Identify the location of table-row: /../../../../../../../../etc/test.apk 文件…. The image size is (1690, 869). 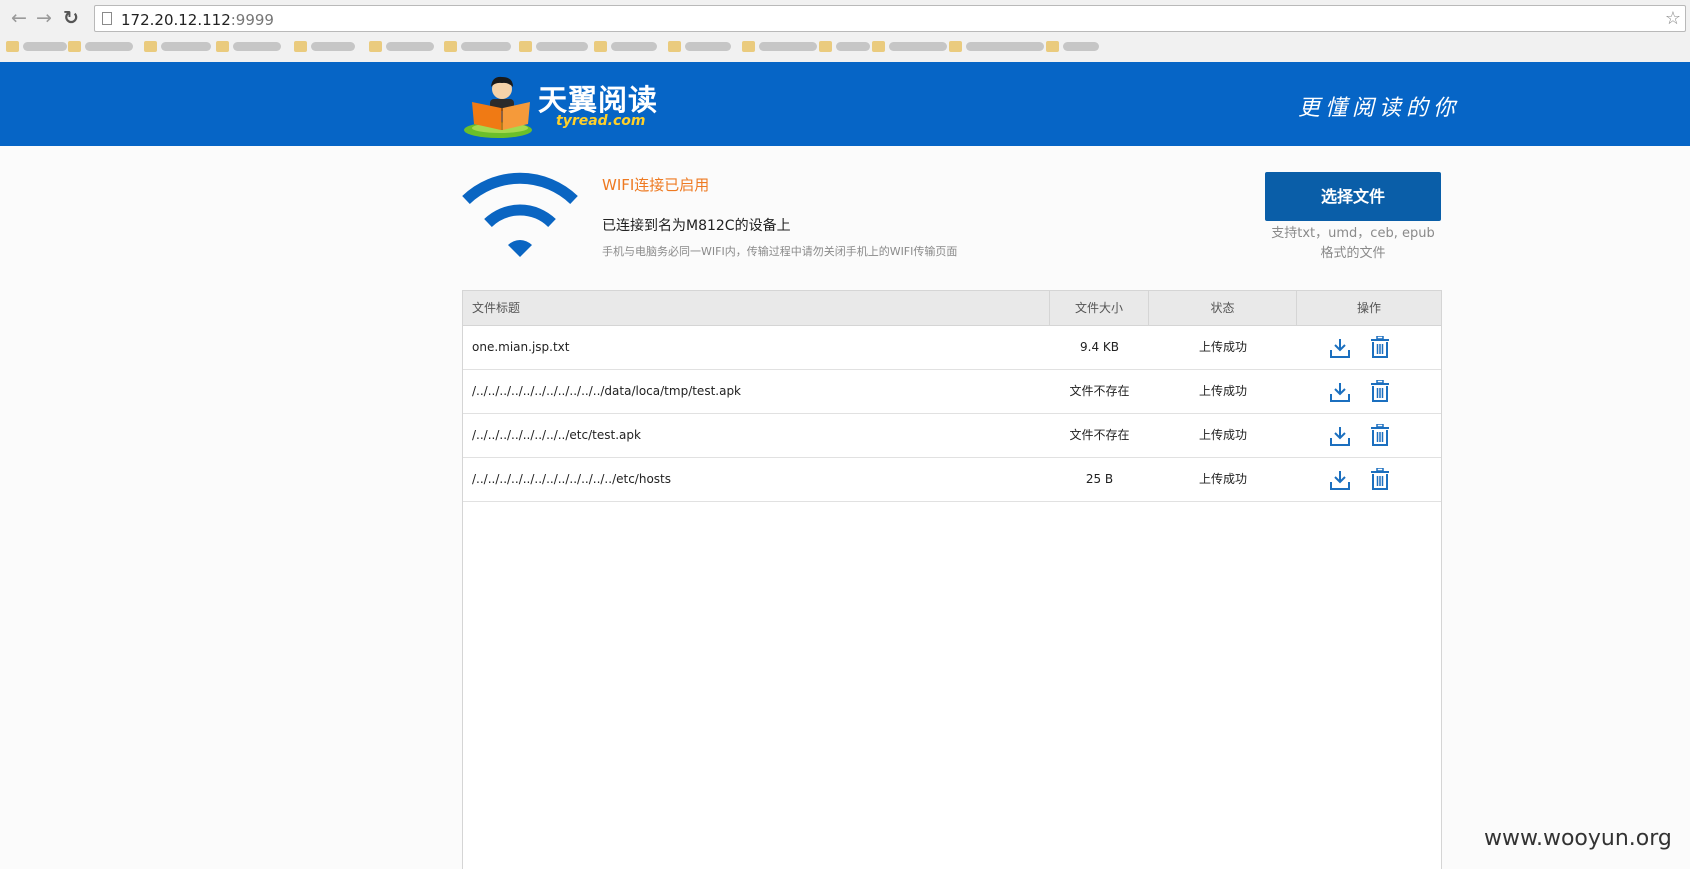
(952, 436).